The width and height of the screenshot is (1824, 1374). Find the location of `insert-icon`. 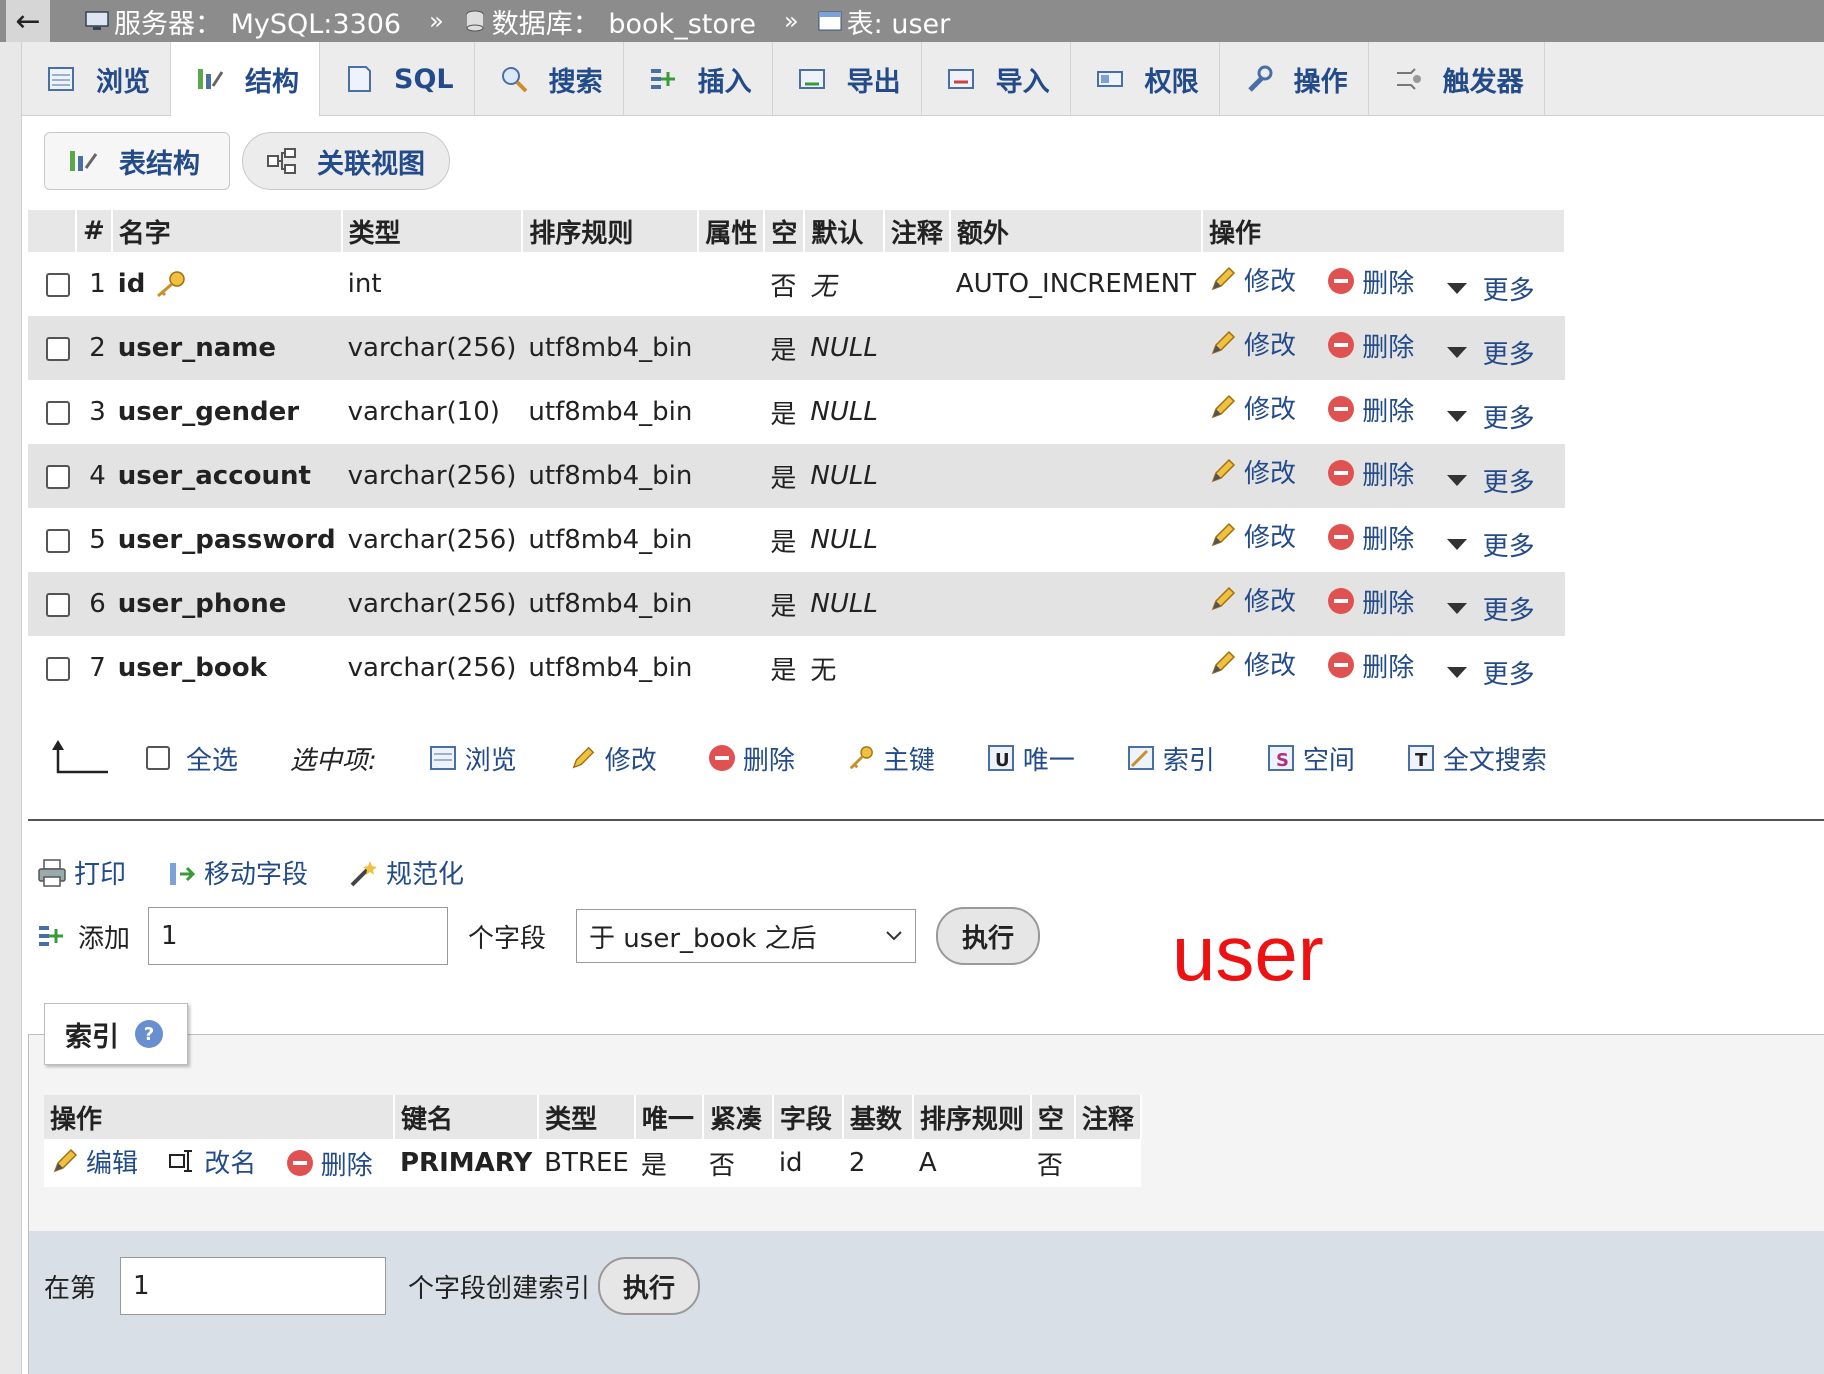

insert-icon is located at coordinates (51, 936).